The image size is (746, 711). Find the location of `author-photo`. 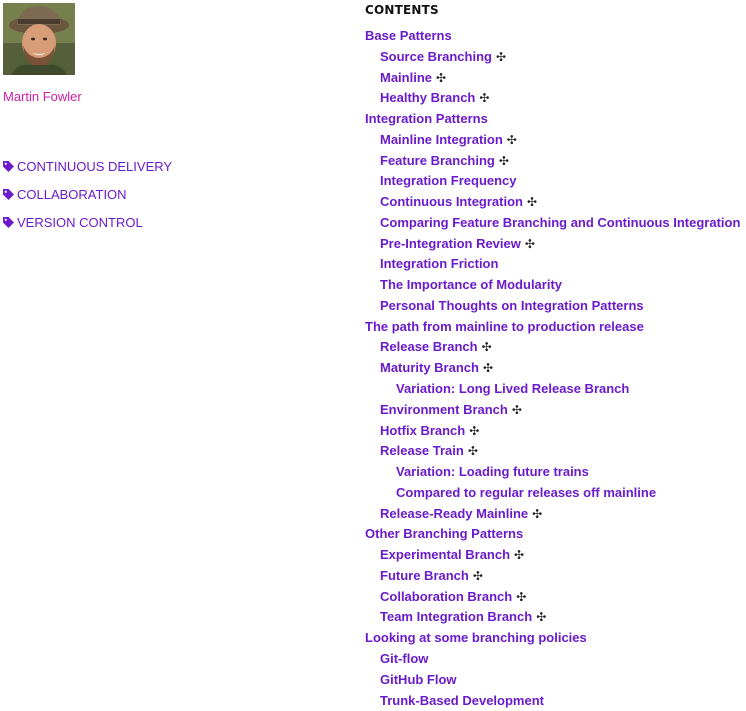

author-photo is located at coordinates (39, 39).